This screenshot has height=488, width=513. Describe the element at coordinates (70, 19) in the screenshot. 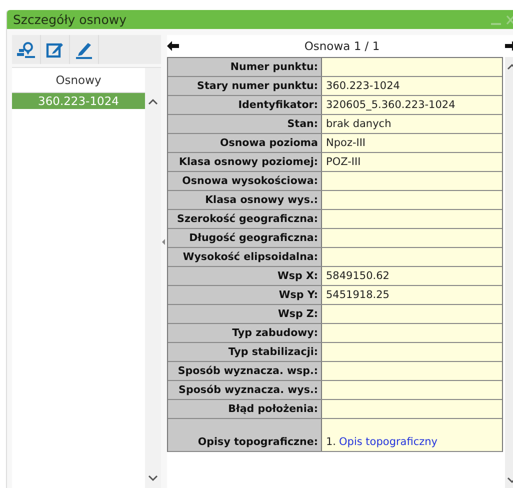

I see `window-title: Szczegóły osnowy` at that location.